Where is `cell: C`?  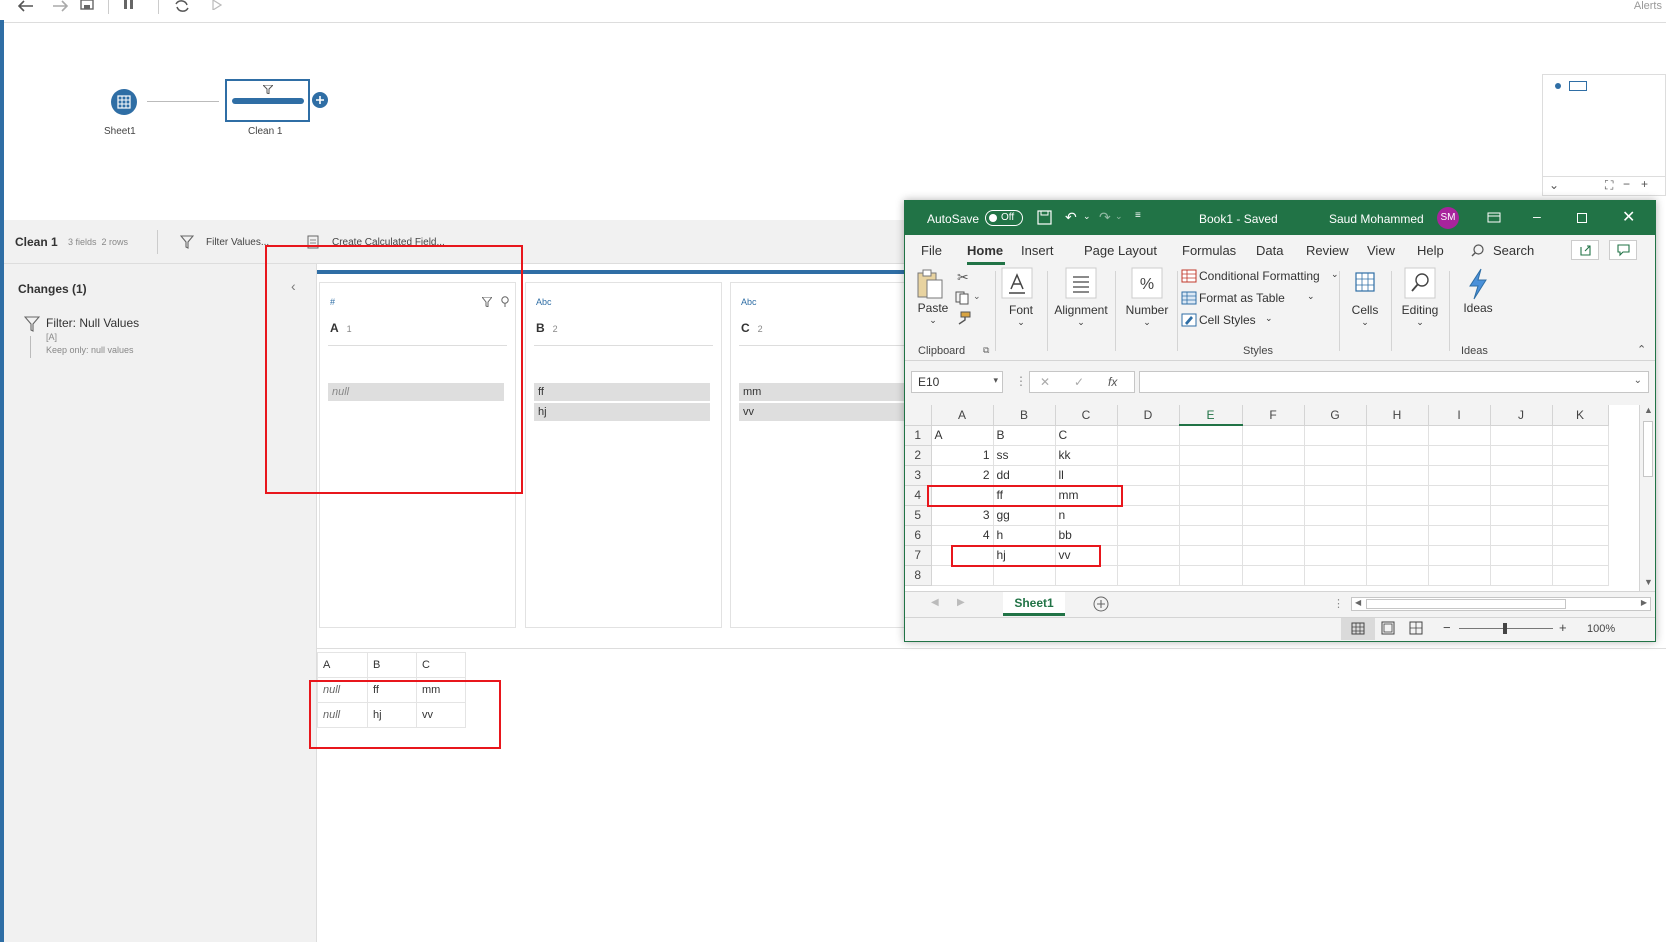 cell: C is located at coordinates (1086, 435).